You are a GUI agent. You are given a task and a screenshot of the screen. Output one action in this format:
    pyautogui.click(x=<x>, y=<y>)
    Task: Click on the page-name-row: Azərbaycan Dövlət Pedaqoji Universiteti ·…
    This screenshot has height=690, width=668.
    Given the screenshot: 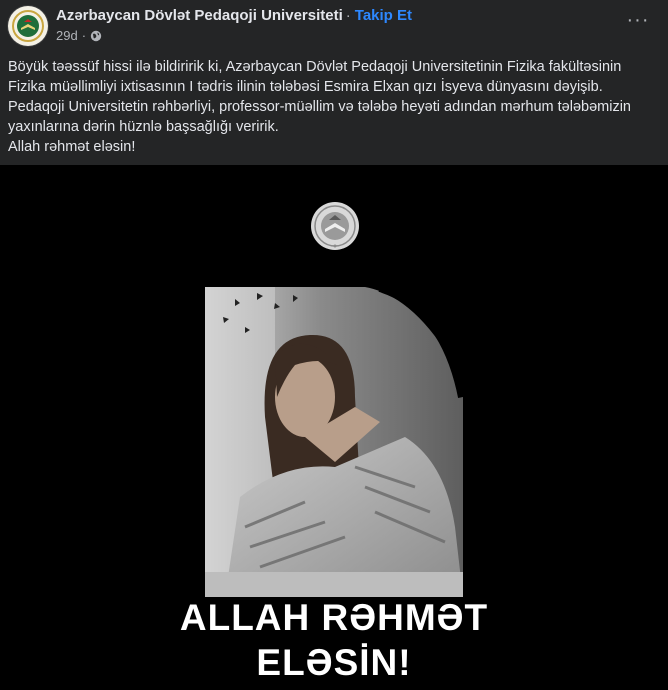 What is the action you would take?
    pyautogui.click(x=234, y=15)
    